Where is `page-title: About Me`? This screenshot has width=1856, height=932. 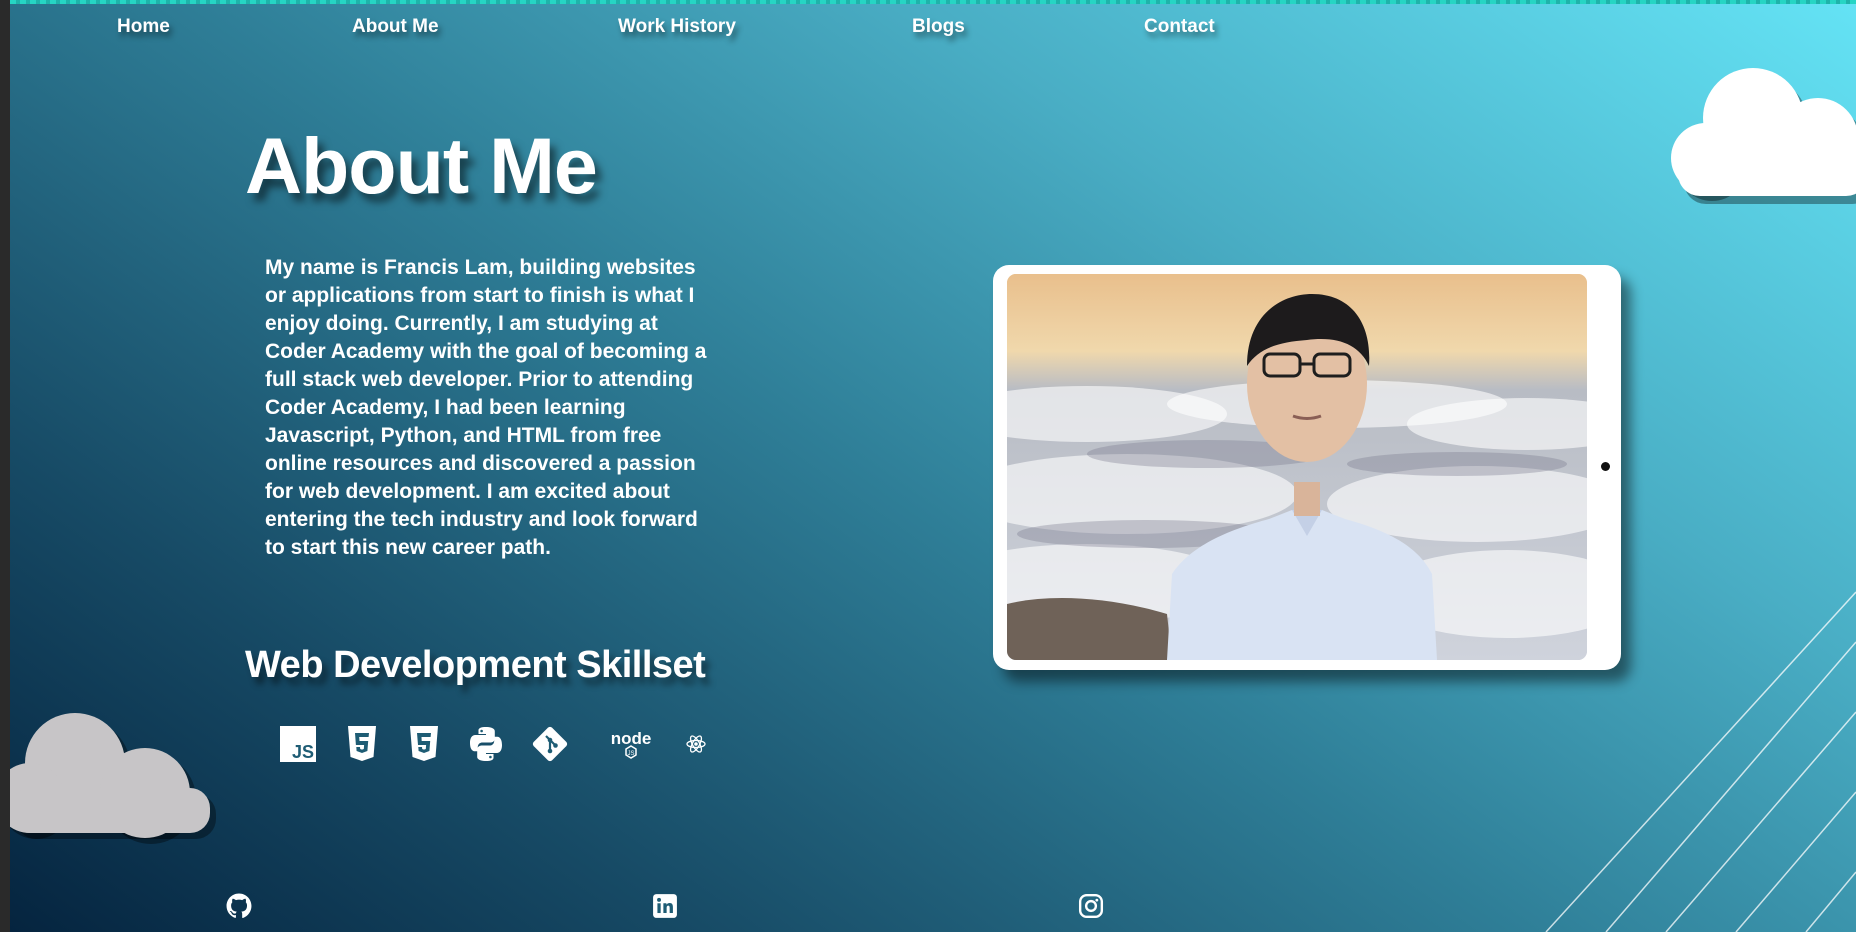 page-title: About Me is located at coordinates (421, 165).